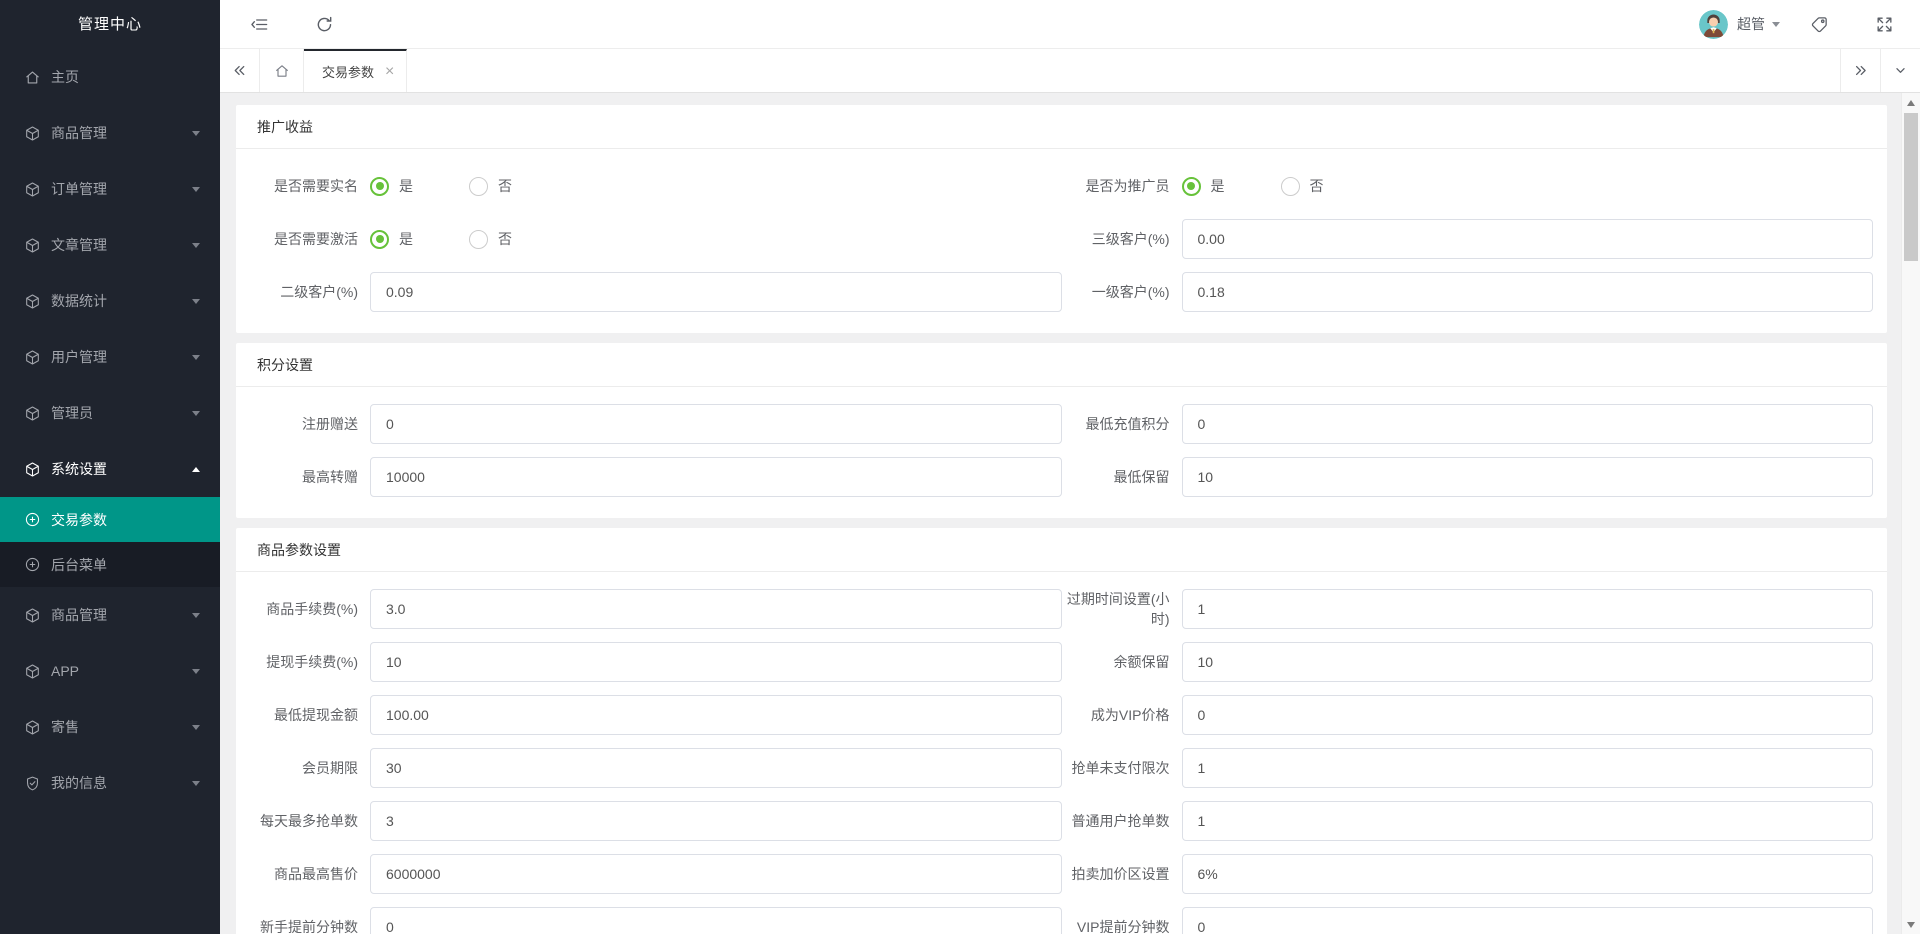 Image resolution: width=1920 pixels, height=934 pixels. Describe the element at coordinates (110, 564) in the screenshot. I see `sidebar-item-backend-menu: 后台菜单` at that location.